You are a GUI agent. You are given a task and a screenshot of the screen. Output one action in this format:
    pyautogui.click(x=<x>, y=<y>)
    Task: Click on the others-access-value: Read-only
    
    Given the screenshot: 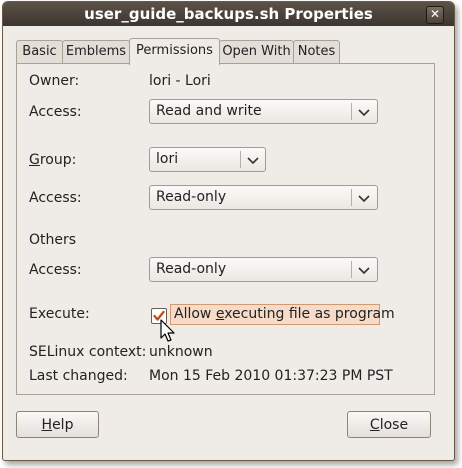 What is the action you would take?
    pyautogui.click(x=191, y=269)
    